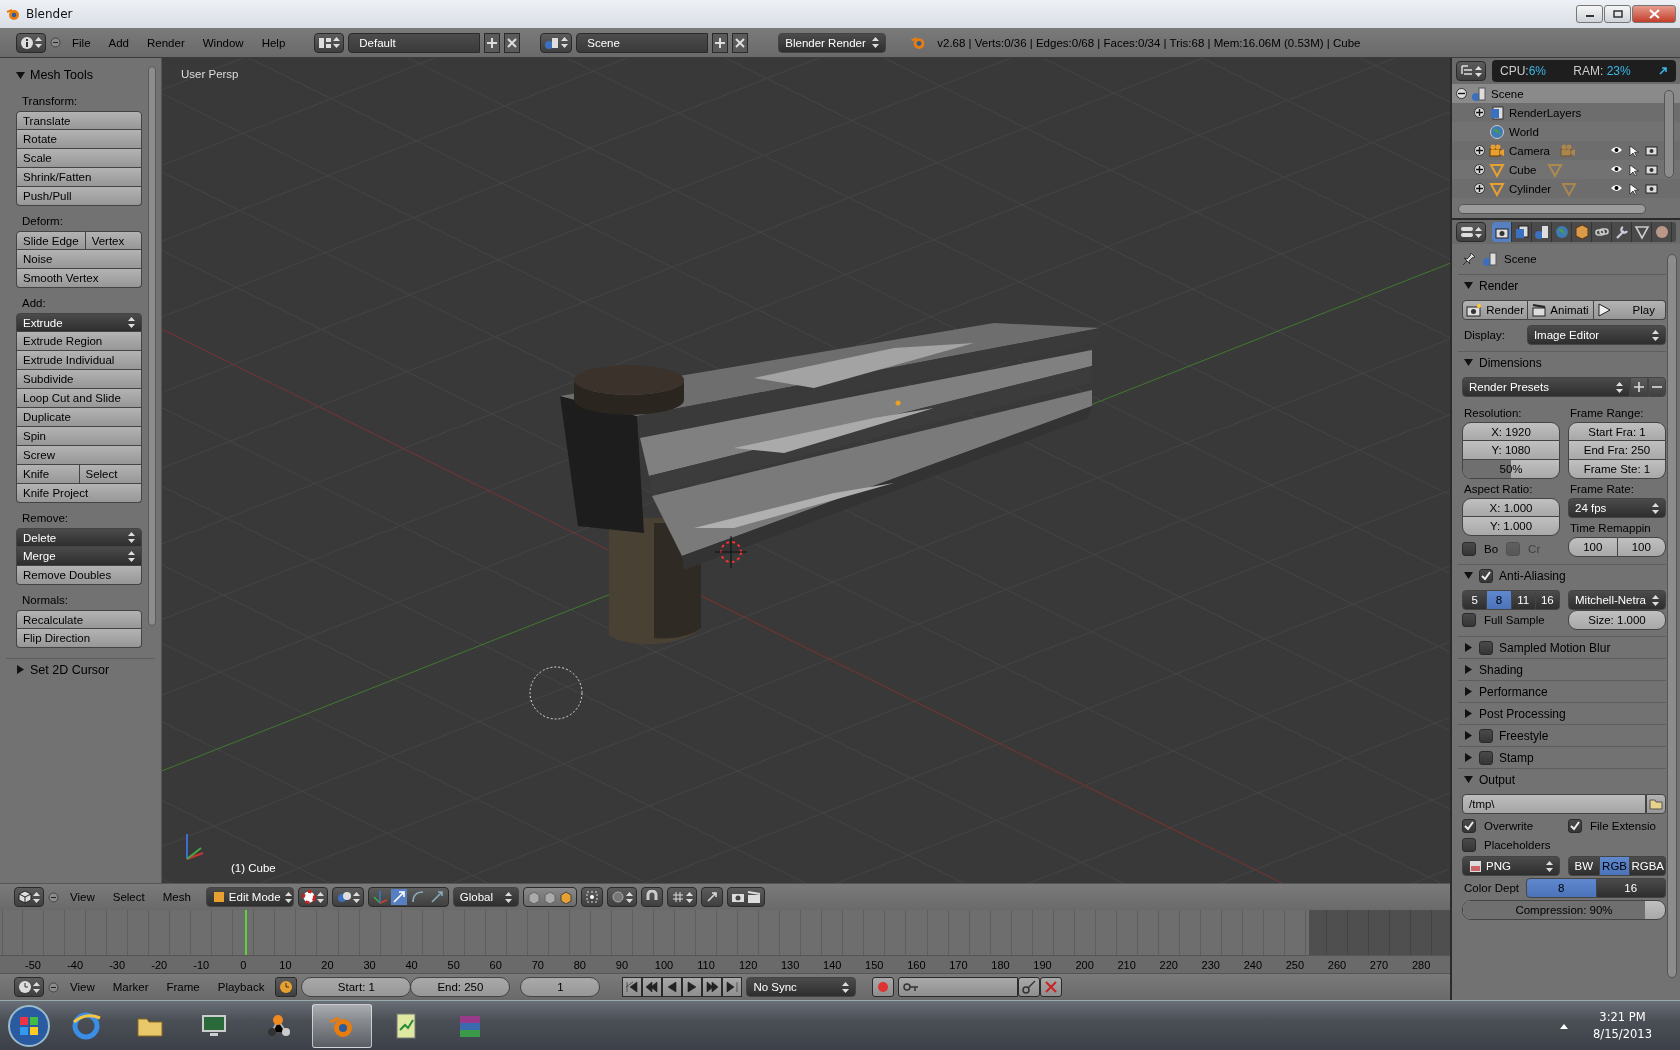 The image size is (1680, 1050). Describe the element at coordinates (1507, 93) in the screenshot. I see `outliner-item-name: Scene` at that location.